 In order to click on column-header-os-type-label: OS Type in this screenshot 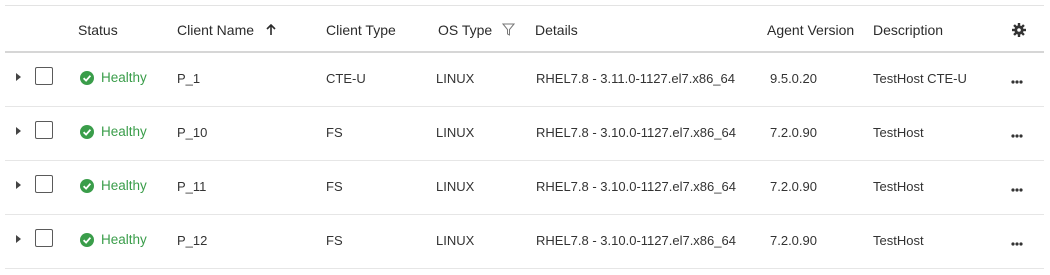, I will do `click(465, 30)`.